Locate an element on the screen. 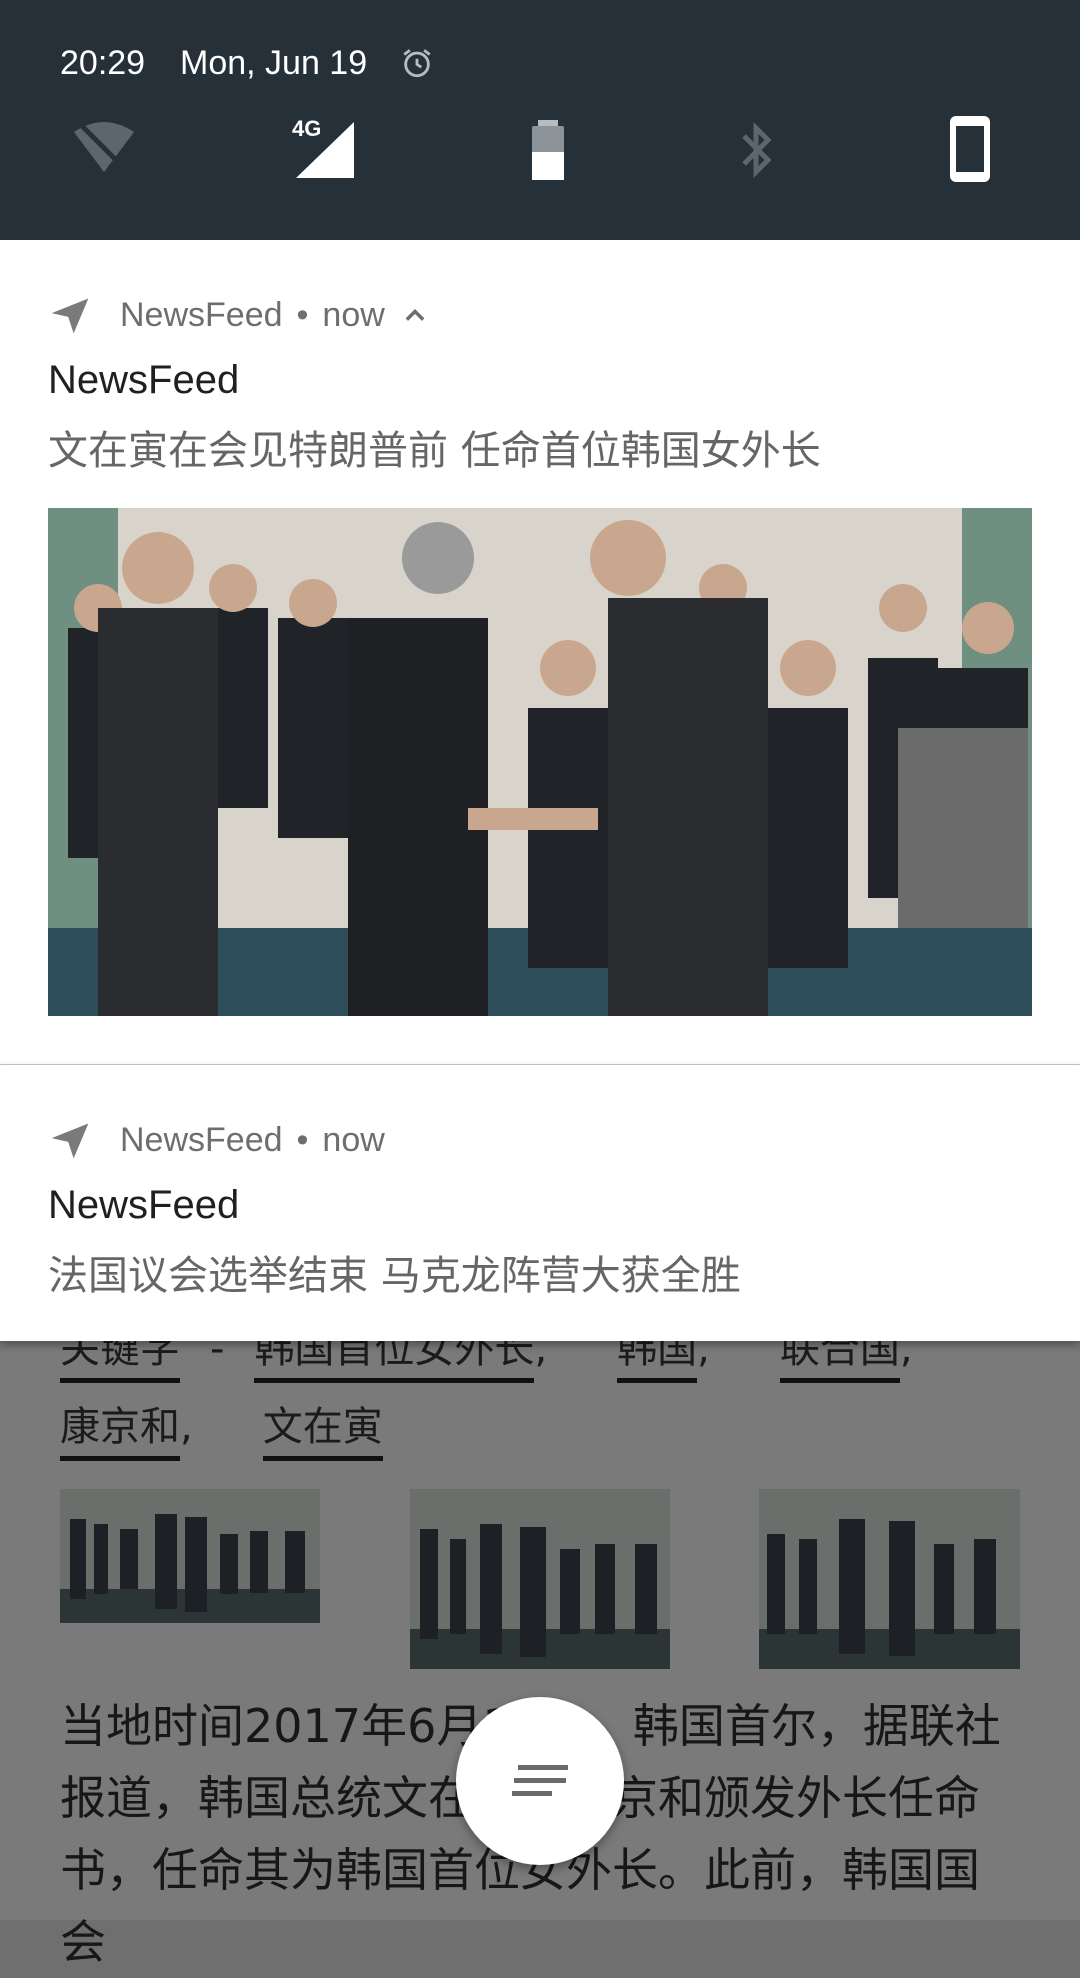 Image resolution: width=1080 pixels, height=1978 pixels. sort-fab-button is located at coordinates (540, 1781).